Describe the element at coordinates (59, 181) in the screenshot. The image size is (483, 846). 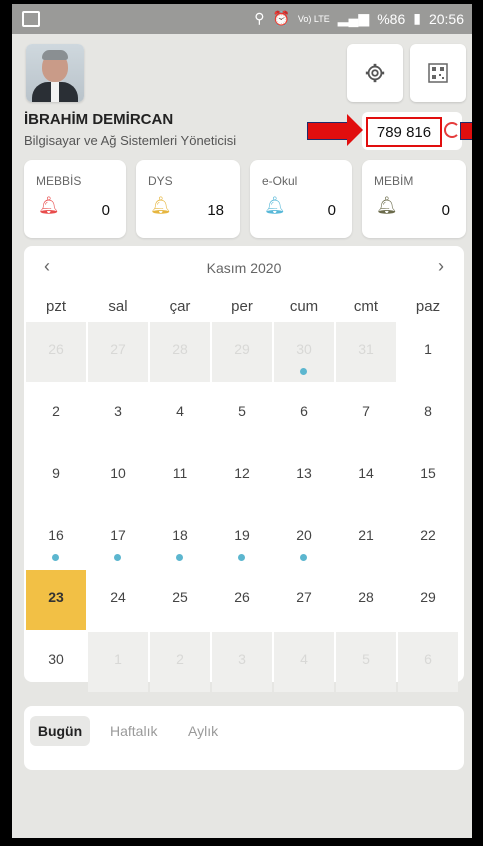
I see `notif-label: MEBBİS` at that location.